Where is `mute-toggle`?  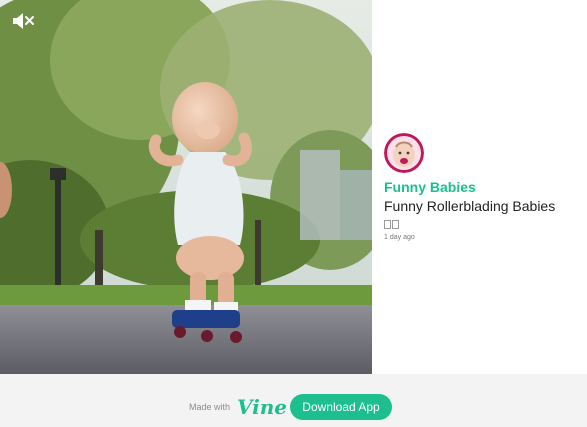 mute-toggle is located at coordinates (24, 21).